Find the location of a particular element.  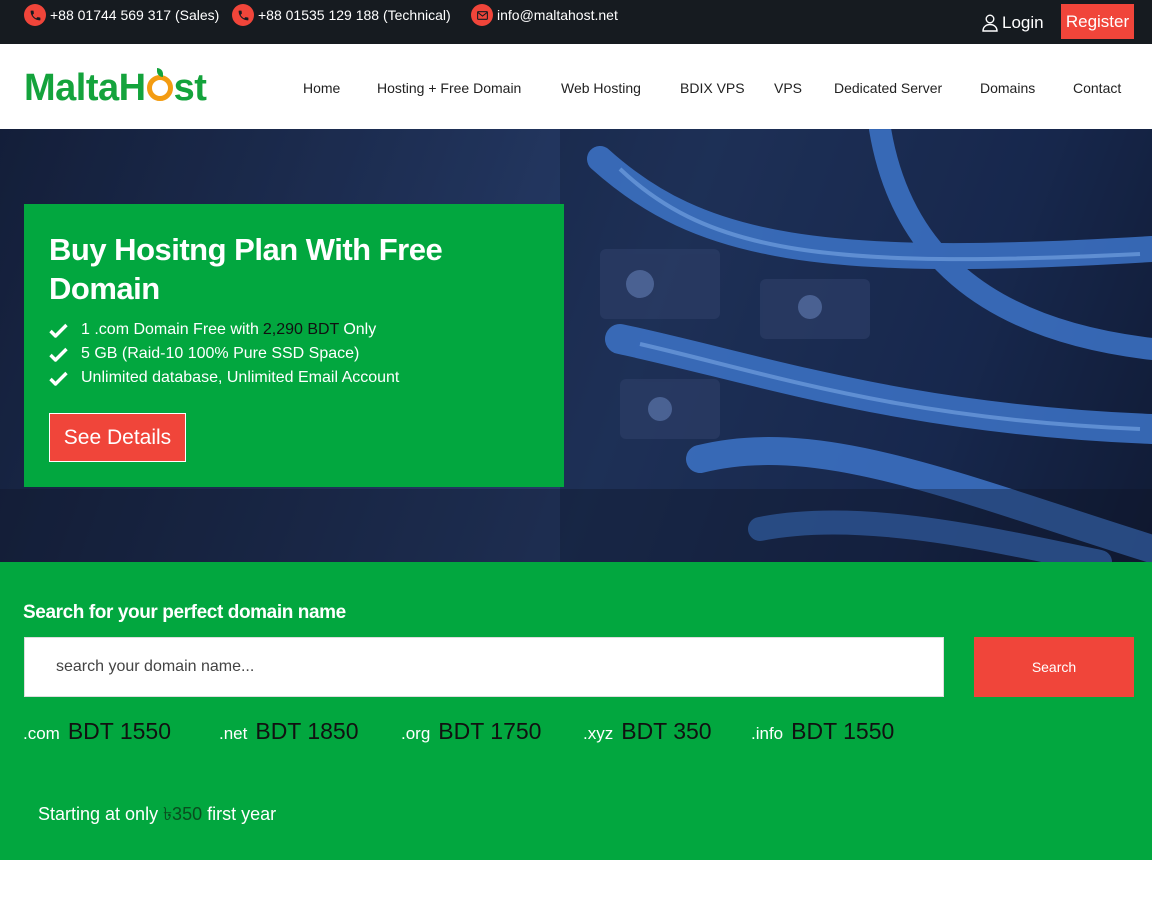

sales-phone-link: +88 01744 569 317 (Sales) is located at coordinates (121, 15).